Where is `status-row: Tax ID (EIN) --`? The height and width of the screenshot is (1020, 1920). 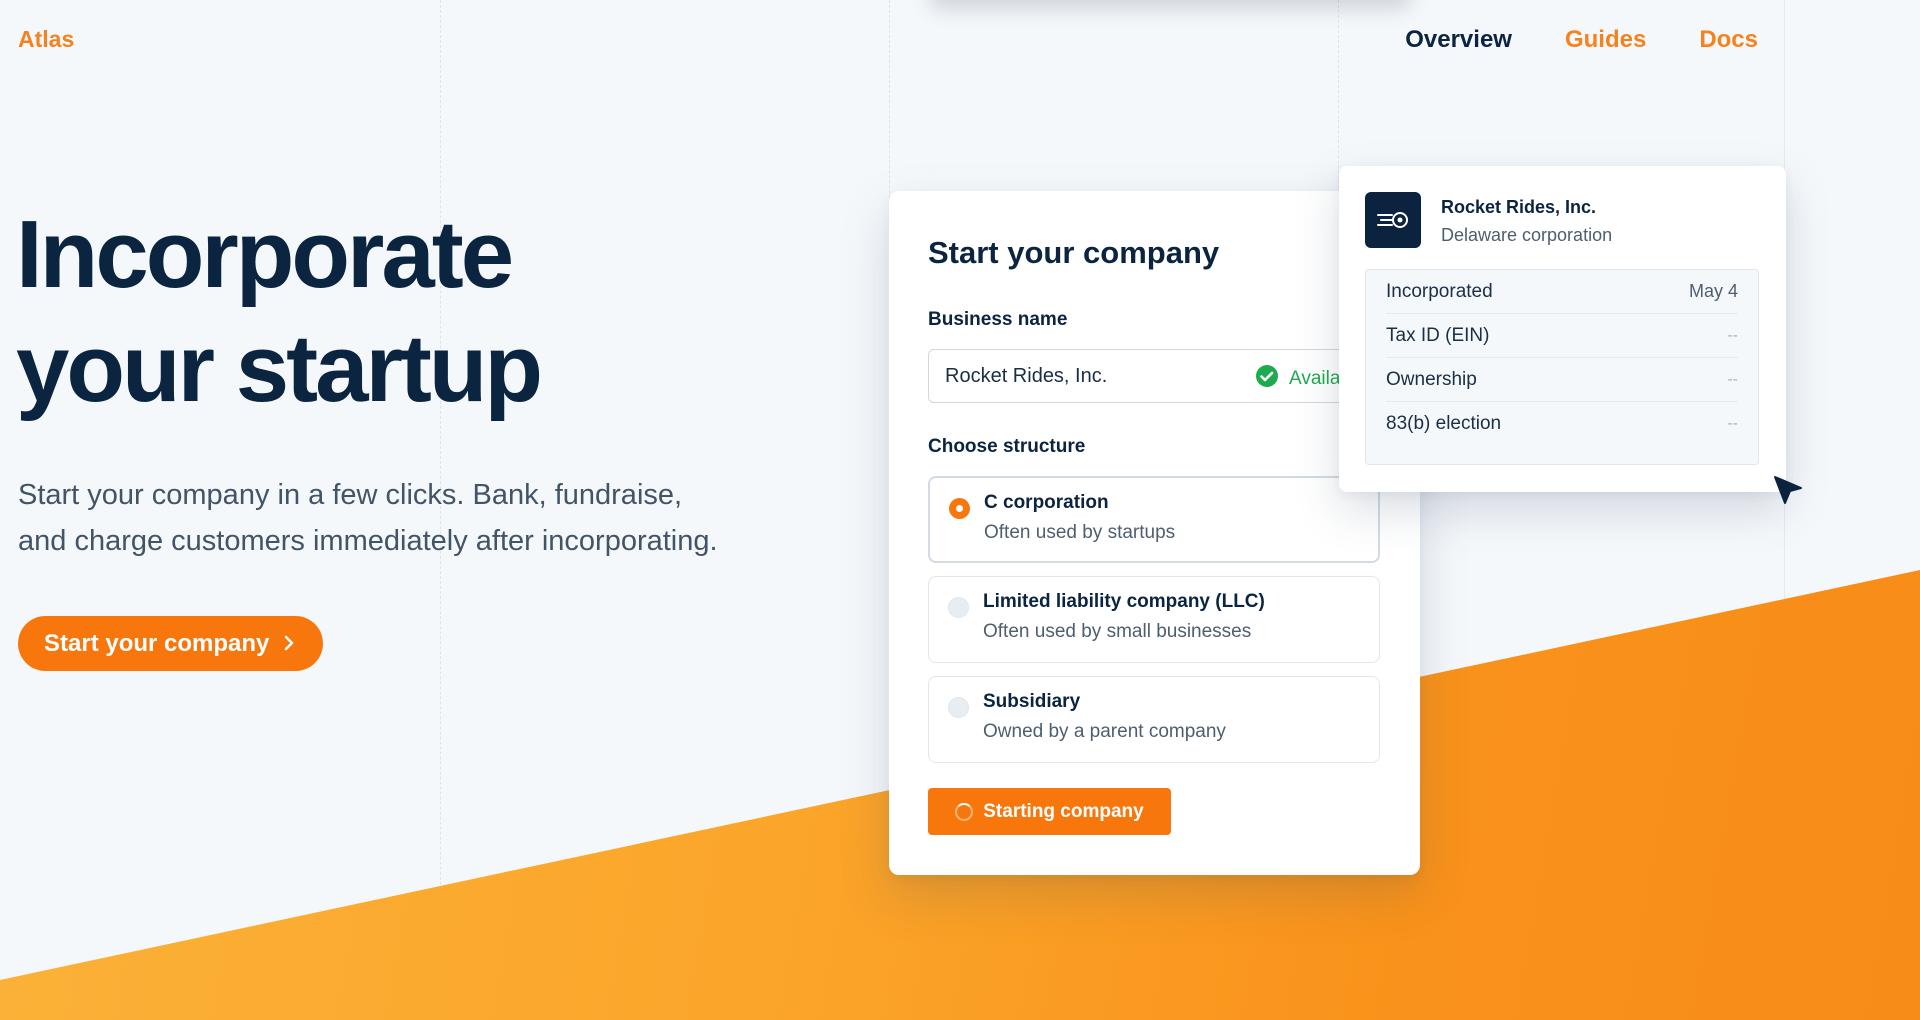 status-row: Tax ID (EIN) -- is located at coordinates (1562, 336).